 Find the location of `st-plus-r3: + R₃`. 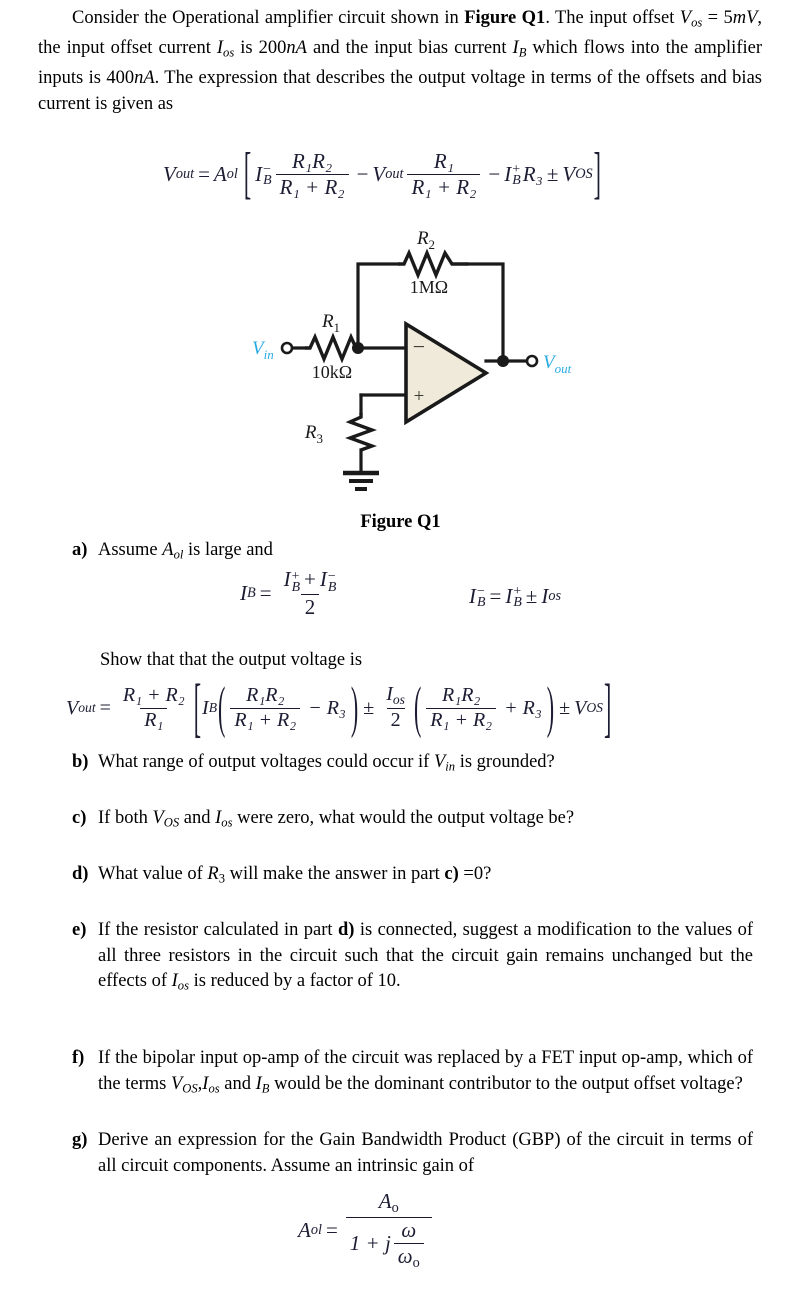

st-plus-r3: + R₃ is located at coordinates (523, 707).